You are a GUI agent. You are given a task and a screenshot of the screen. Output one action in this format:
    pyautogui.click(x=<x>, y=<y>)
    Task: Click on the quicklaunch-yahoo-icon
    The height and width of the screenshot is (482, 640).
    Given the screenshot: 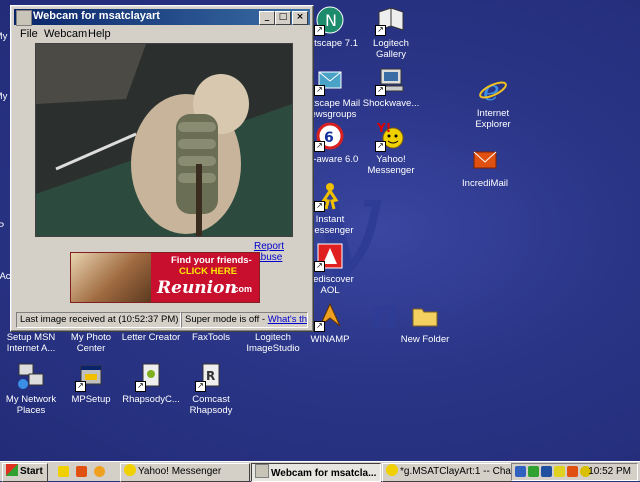 What is the action you would take?
    pyautogui.click(x=63, y=471)
    